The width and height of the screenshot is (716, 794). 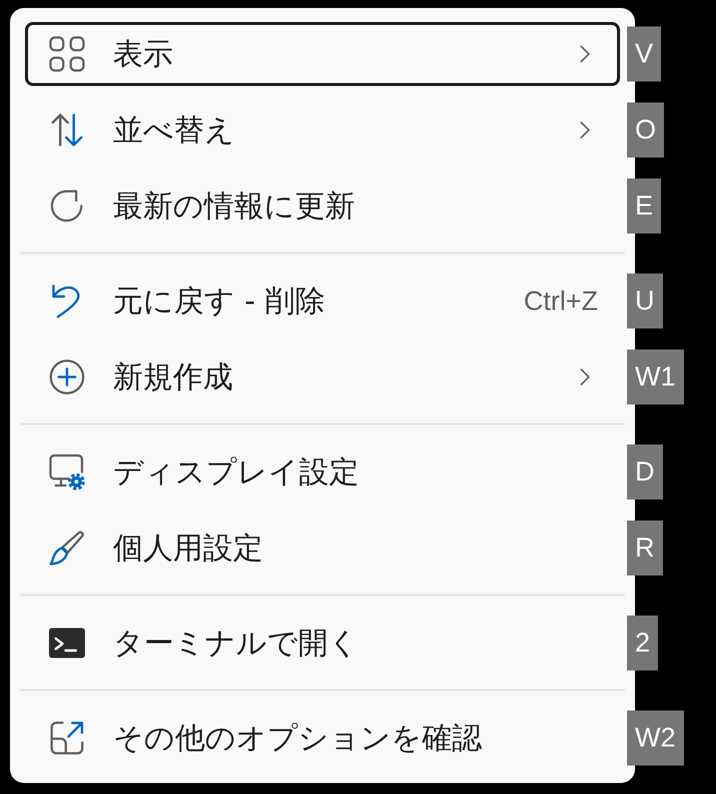 What do you see at coordinates (642, 643) in the screenshot?
I see `access-key-hint: 2` at bounding box center [642, 643].